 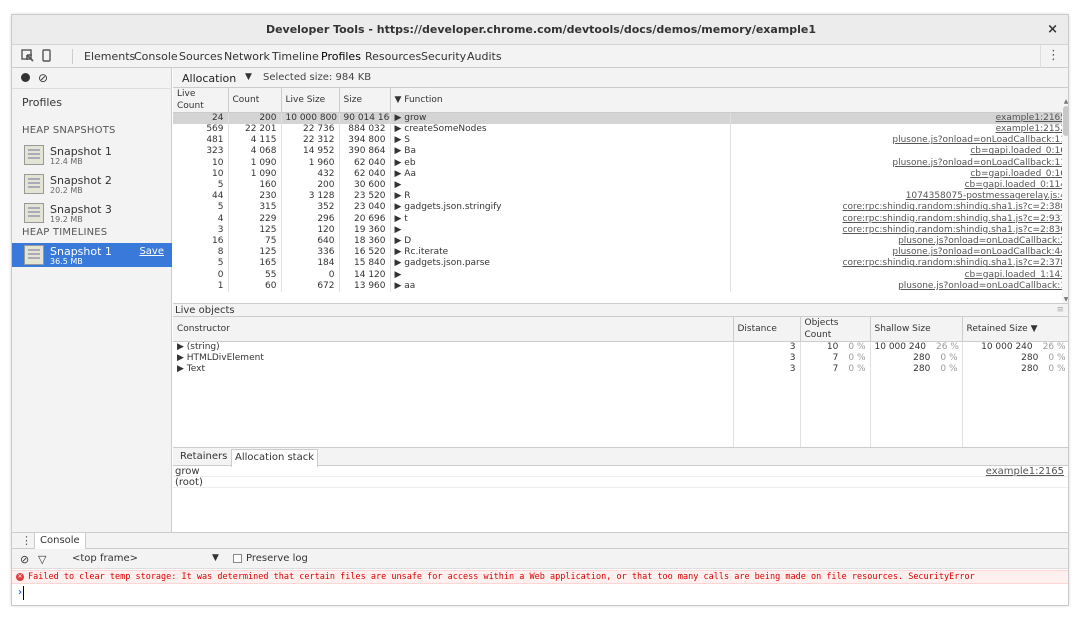 I want to click on drawer-tabbar: ⋮ Console, so click(x=540, y=540).